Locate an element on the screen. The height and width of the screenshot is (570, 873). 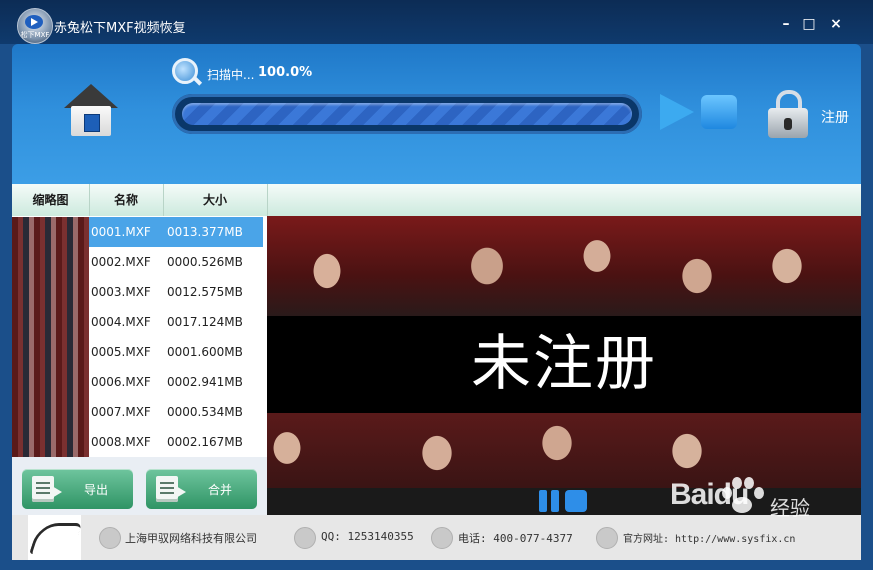
close-button: × is located at coordinates (836, 24).